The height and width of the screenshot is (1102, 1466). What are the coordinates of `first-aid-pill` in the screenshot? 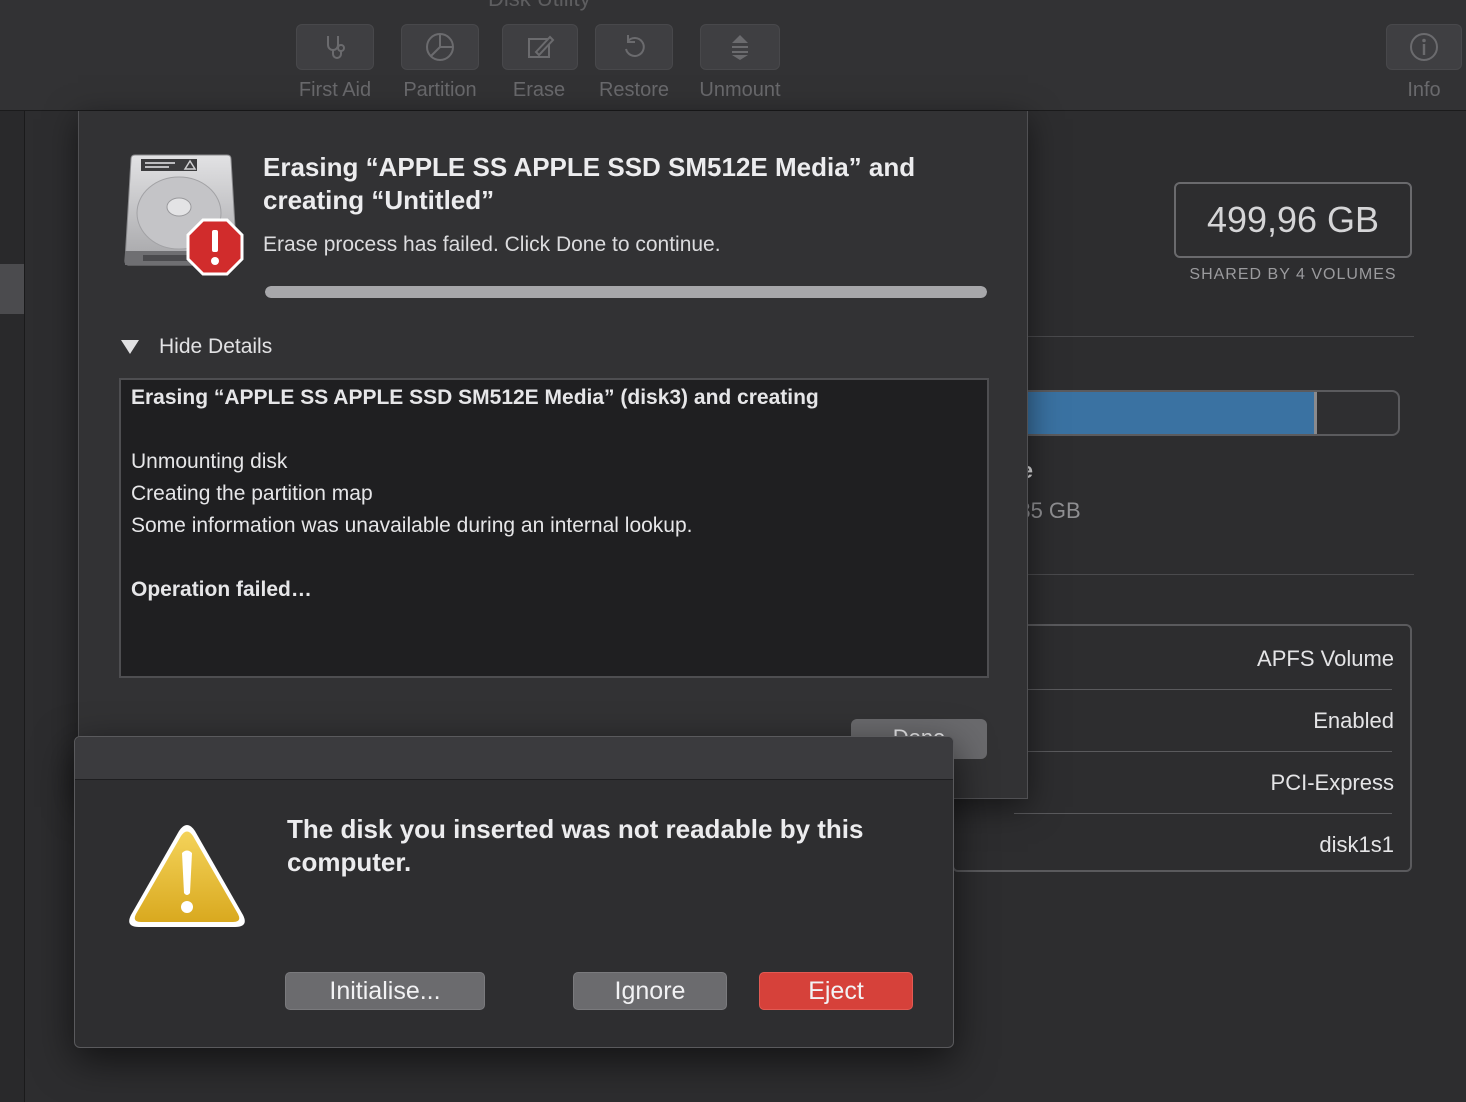 It's located at (335, 47).